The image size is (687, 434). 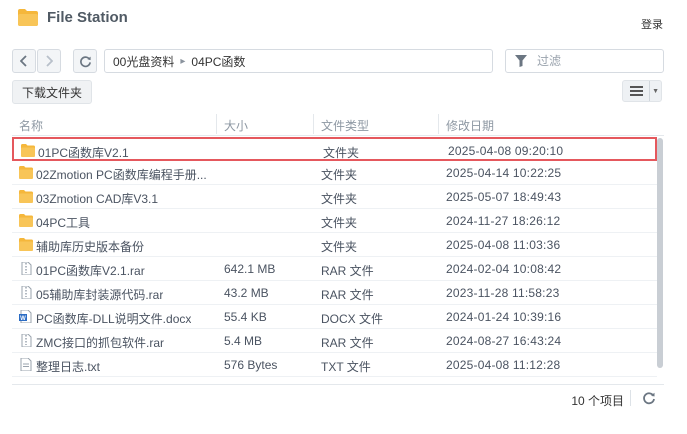 What do you see at coordinates (592, 61) in the screenshot?
I see `filter-input` at bounding box center [592, 61].